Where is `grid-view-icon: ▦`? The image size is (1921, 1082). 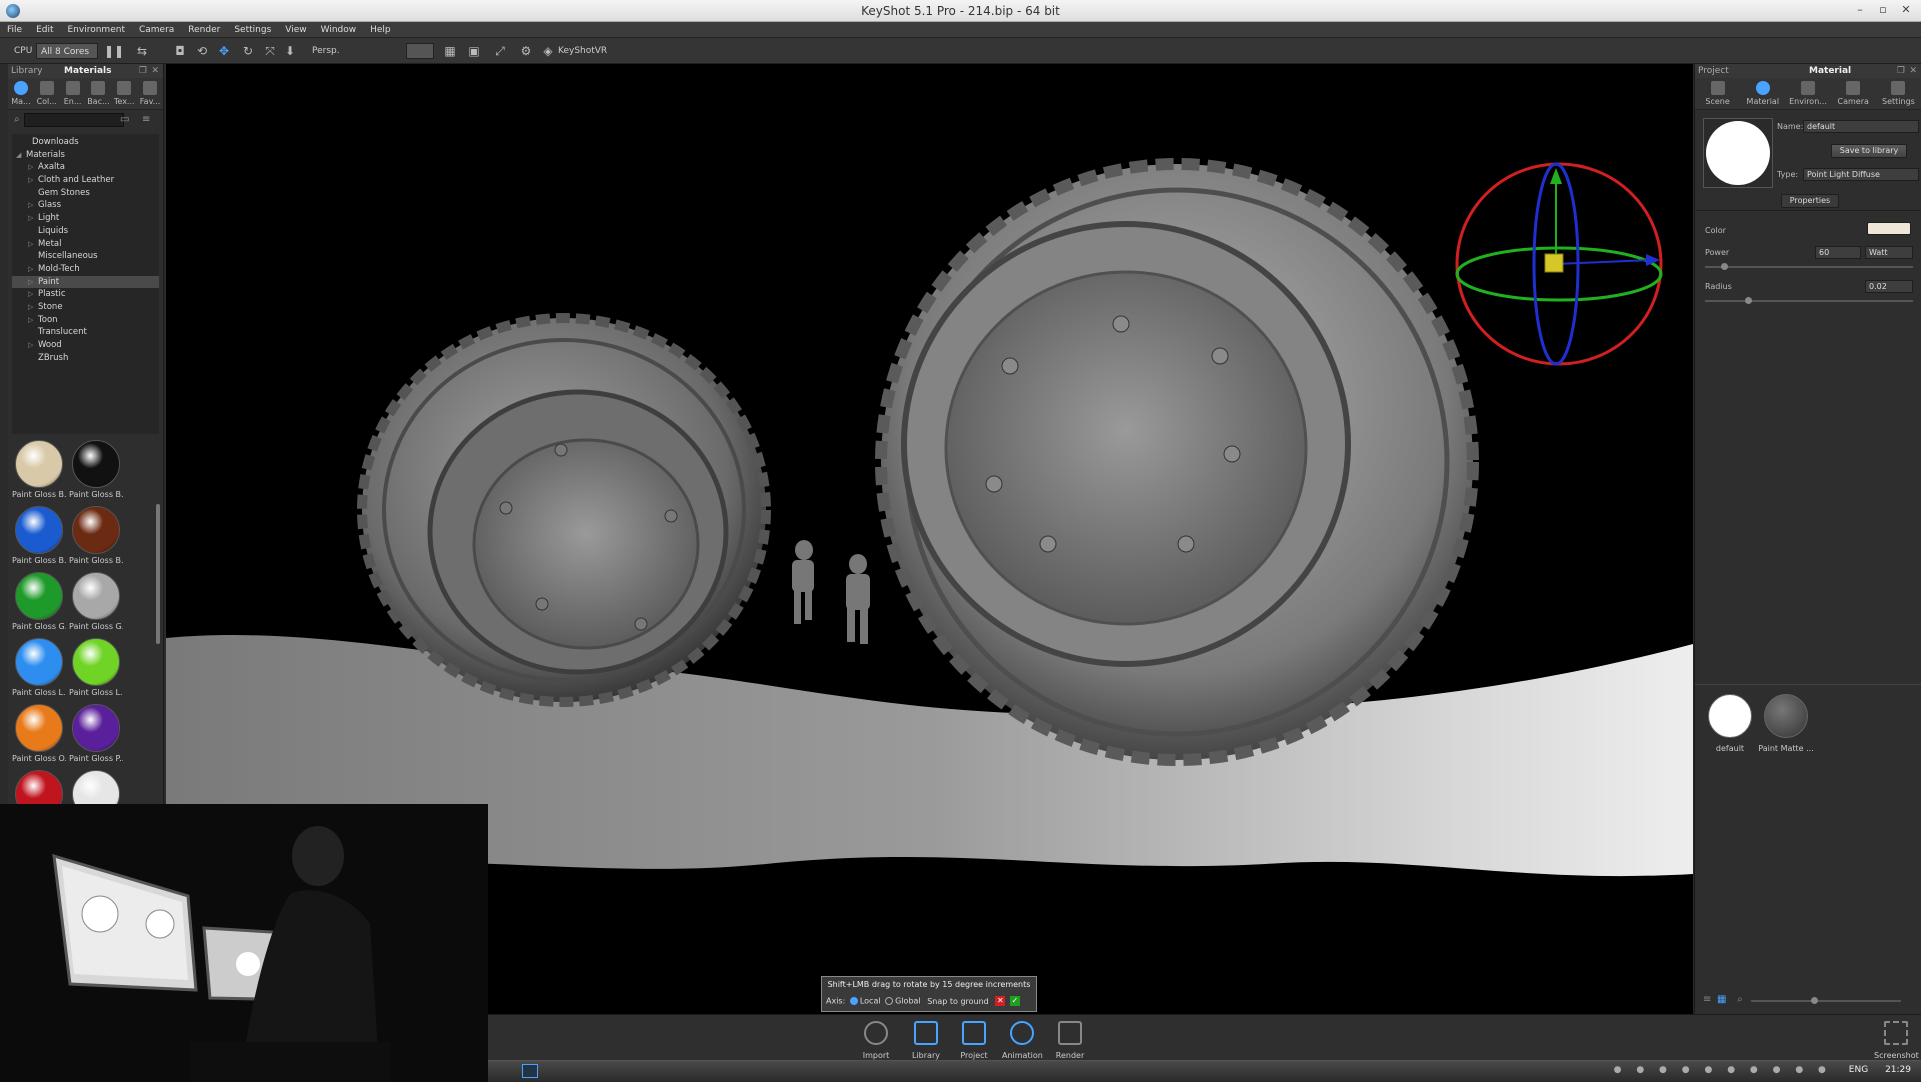 grid-view-icon: ▦ is located at coordinates (1721, 999).